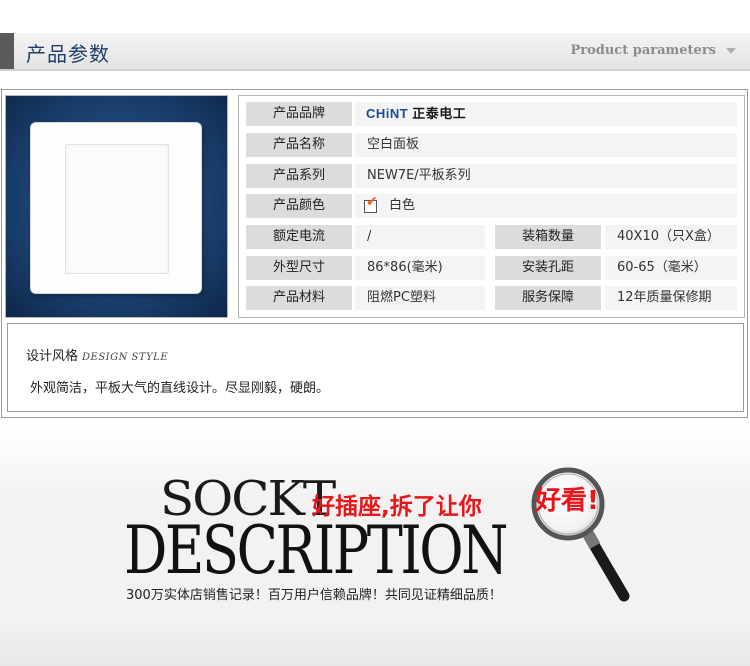  What do you see at coordinates (7, 51) in the screenshot?
I see `header-accent-stripe` at bounding box center [7, 51].